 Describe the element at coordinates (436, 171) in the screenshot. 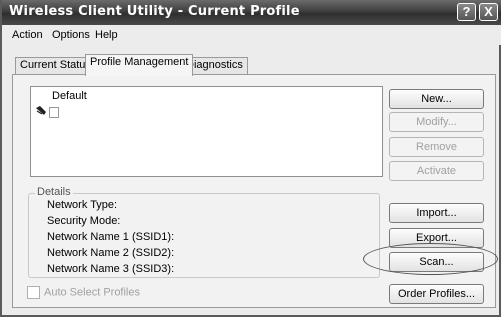

I see `activate-button: Activate` at that location.